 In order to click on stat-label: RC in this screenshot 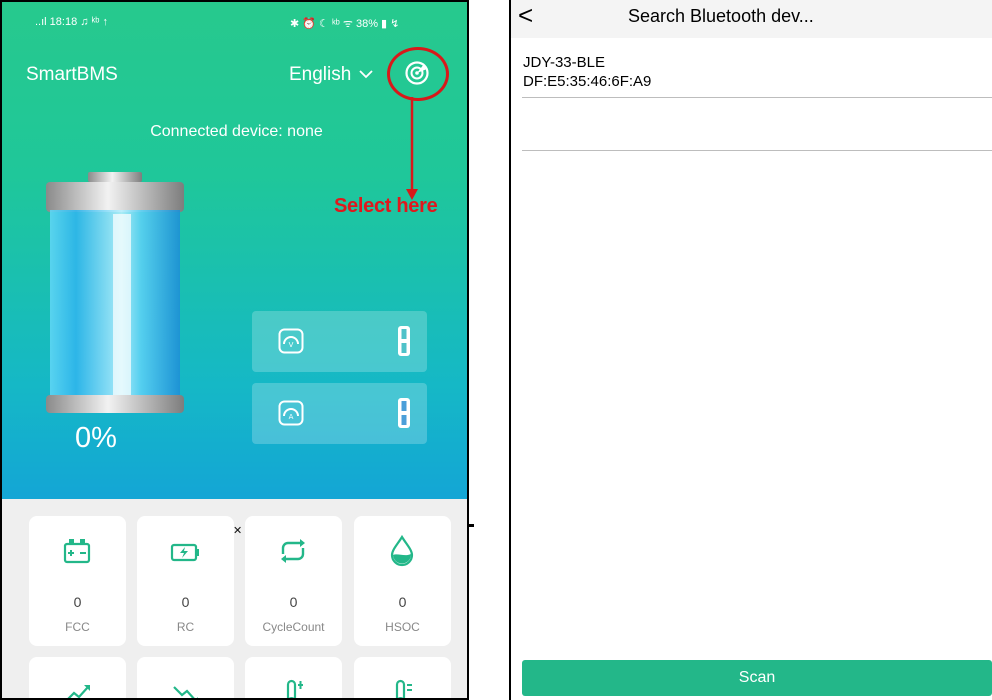, I will do `click(185, 627)`.